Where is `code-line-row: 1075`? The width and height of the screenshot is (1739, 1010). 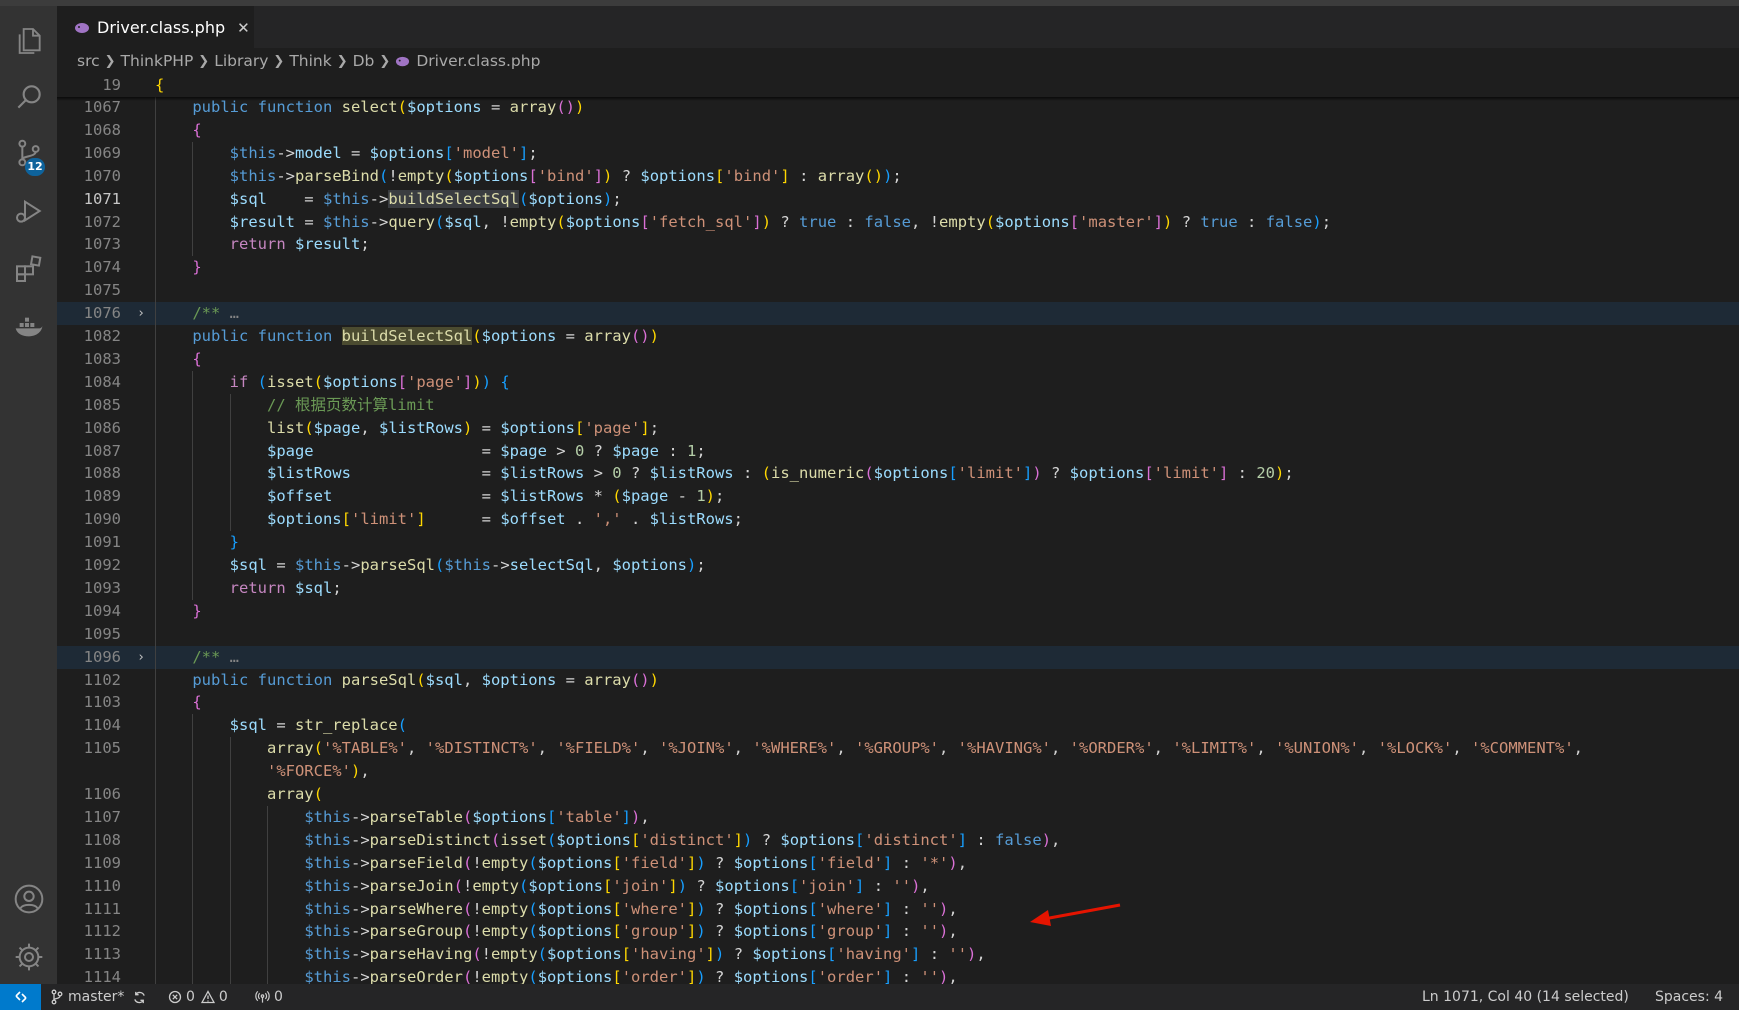
code-line-row: 1075 is located at coordinates (898, 290).